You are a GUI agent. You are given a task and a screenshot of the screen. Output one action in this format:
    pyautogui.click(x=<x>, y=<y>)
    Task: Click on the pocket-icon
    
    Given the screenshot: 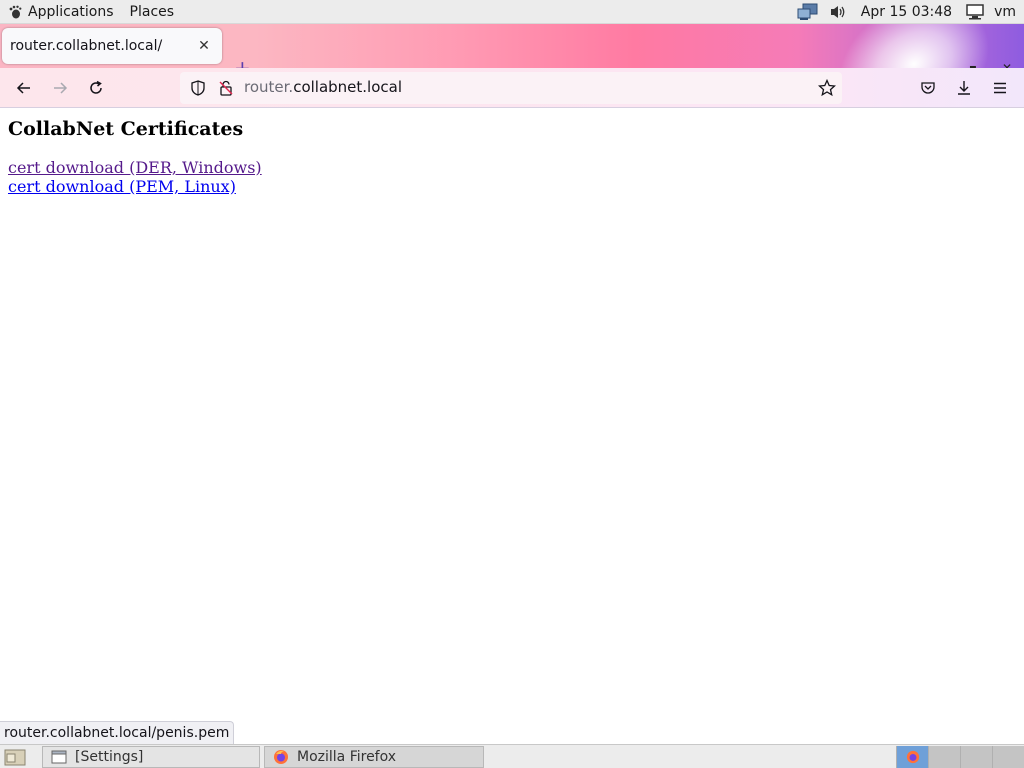 What is the action you would take?
    pyautogui.click(x=928, y=88)
    